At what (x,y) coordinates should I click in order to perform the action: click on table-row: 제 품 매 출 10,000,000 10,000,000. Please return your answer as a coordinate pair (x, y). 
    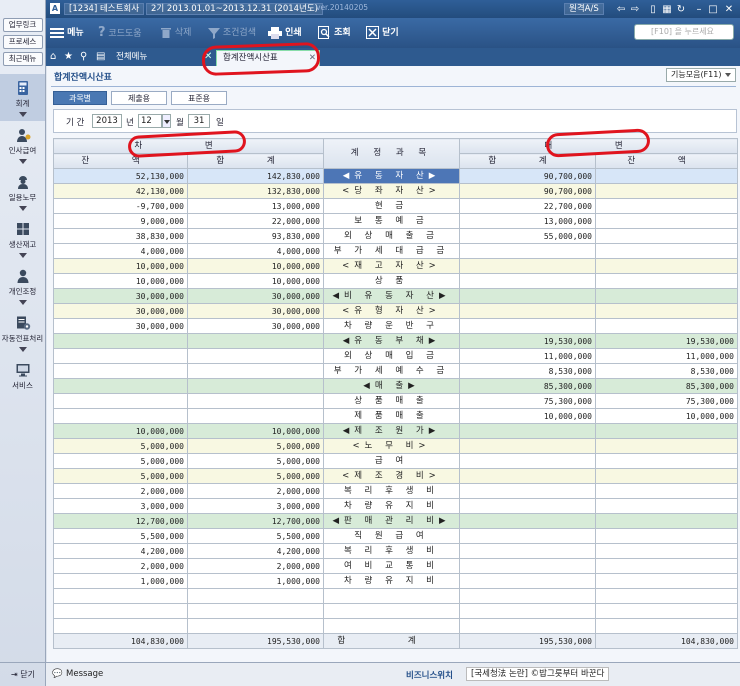
    Looking at the image, I should click on (395, 416).